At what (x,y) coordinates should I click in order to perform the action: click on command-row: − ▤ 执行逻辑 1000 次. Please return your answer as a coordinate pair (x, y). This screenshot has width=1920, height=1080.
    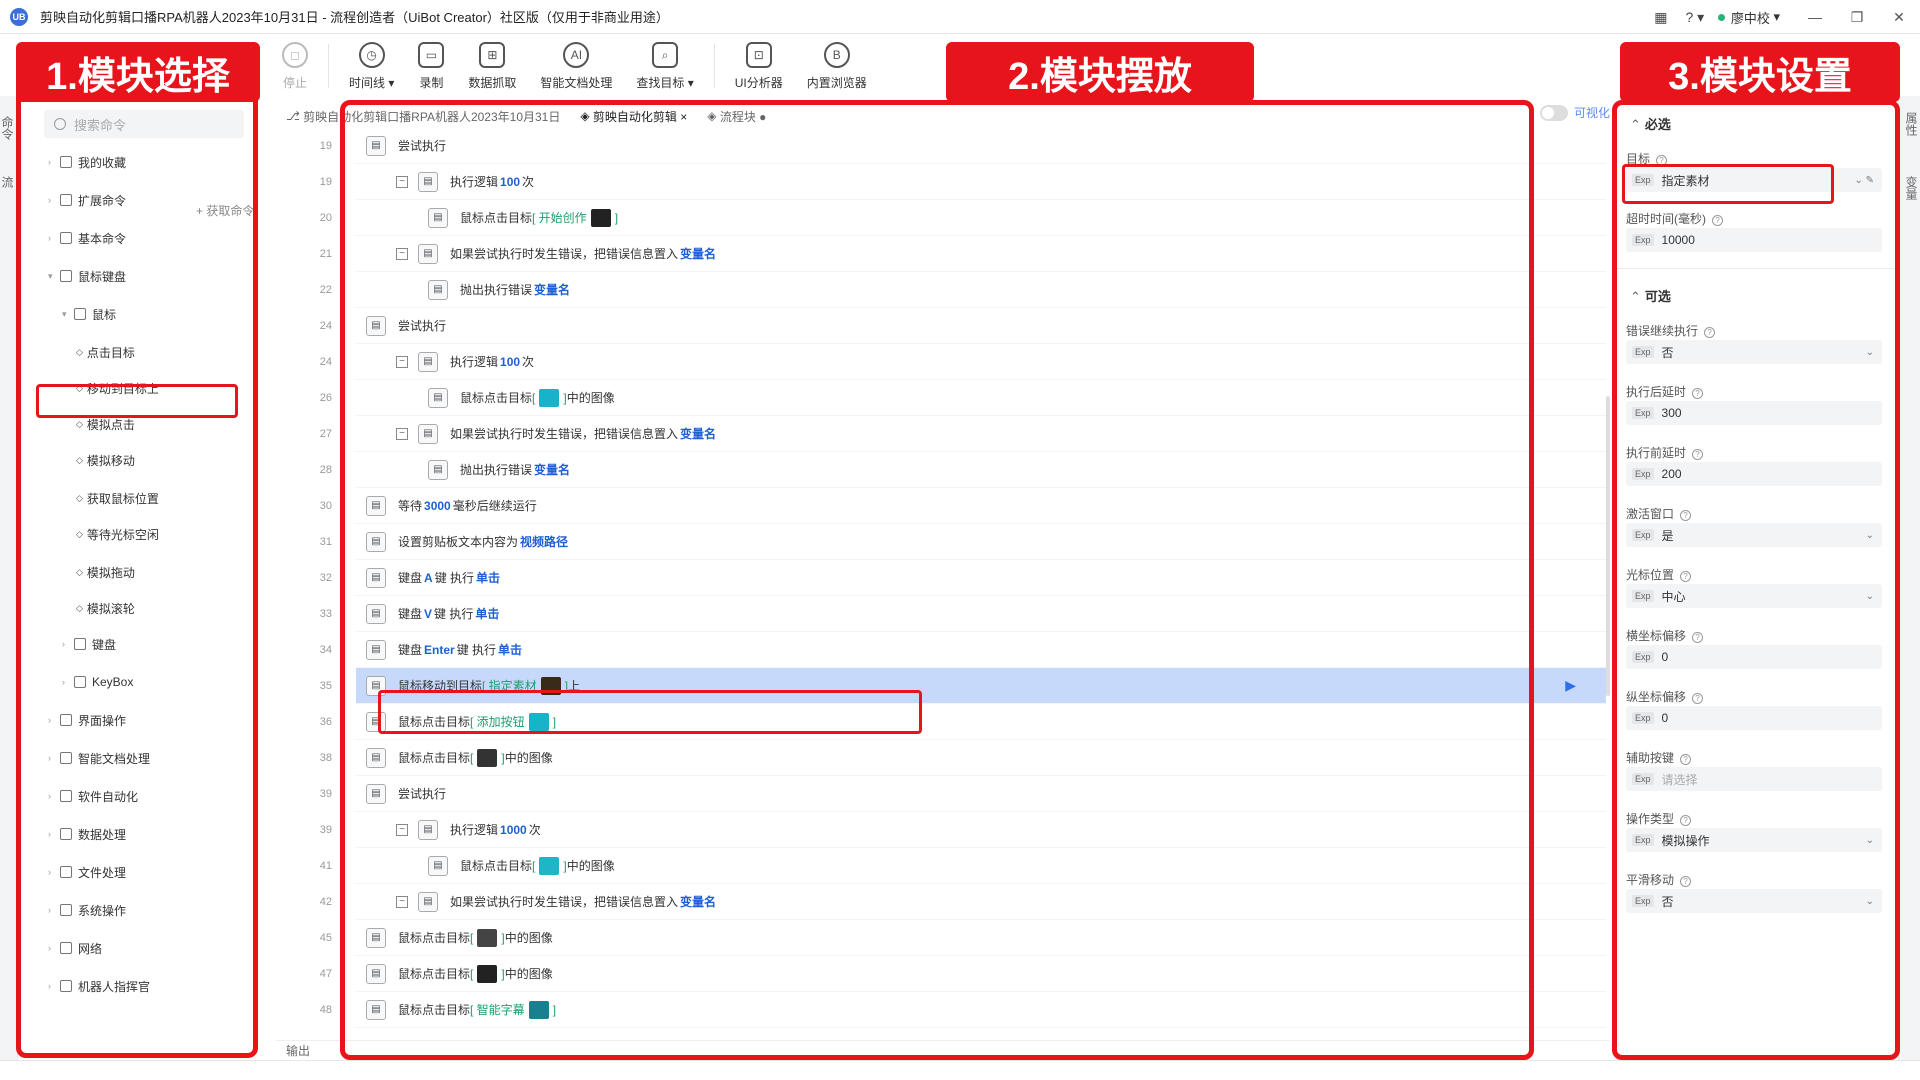
    Looking at the image, I should click on (981, 830).